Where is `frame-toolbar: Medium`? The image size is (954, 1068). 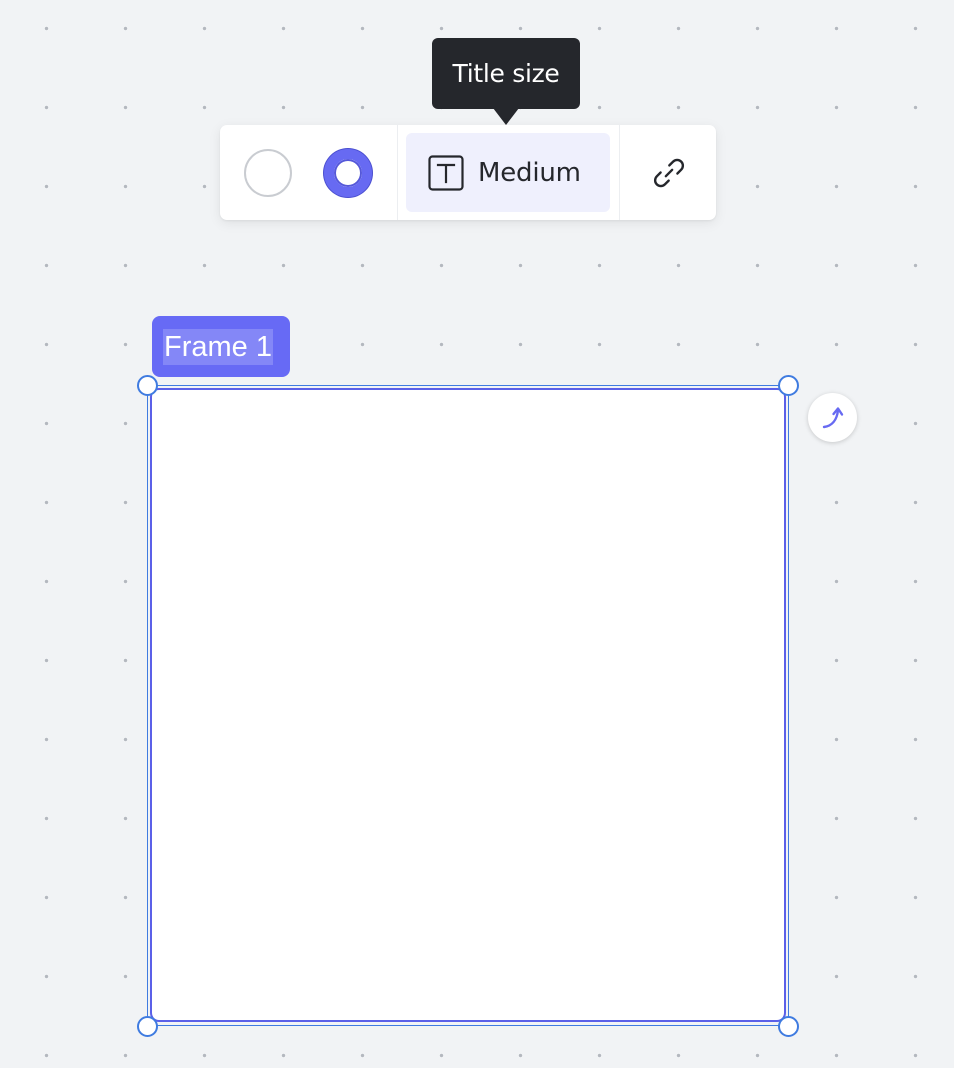
frame-toolbar: Medium is located at coordinates (468, 172).